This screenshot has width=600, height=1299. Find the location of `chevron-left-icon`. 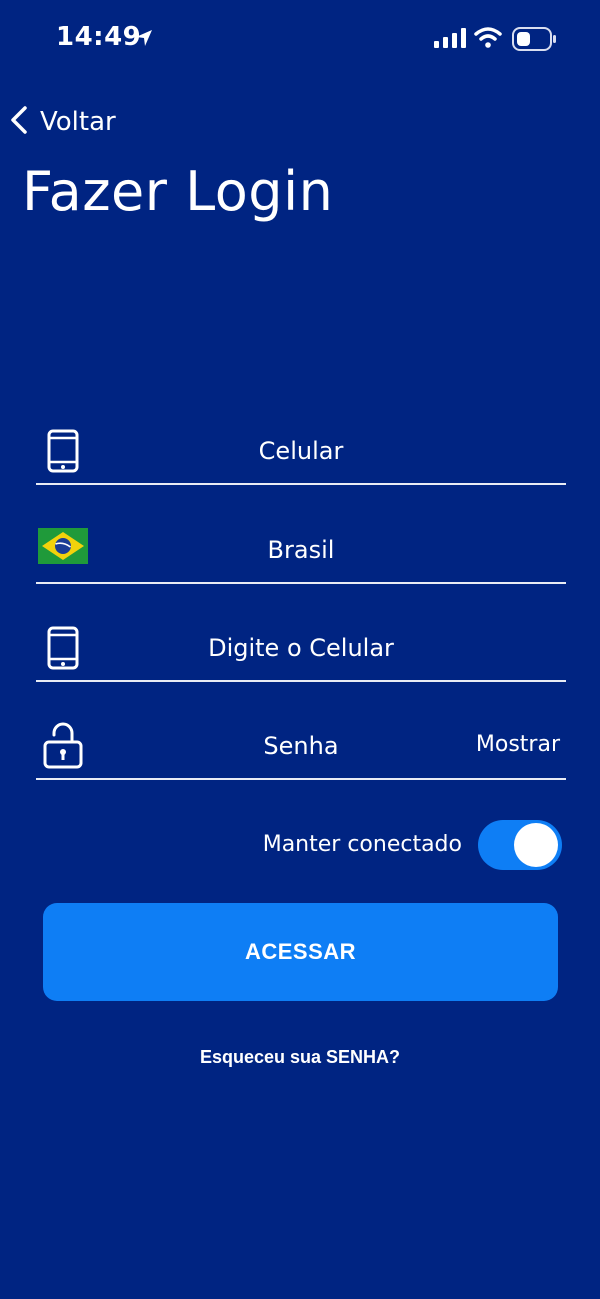

chevron-left-icon is located at coordinates (19, 122).